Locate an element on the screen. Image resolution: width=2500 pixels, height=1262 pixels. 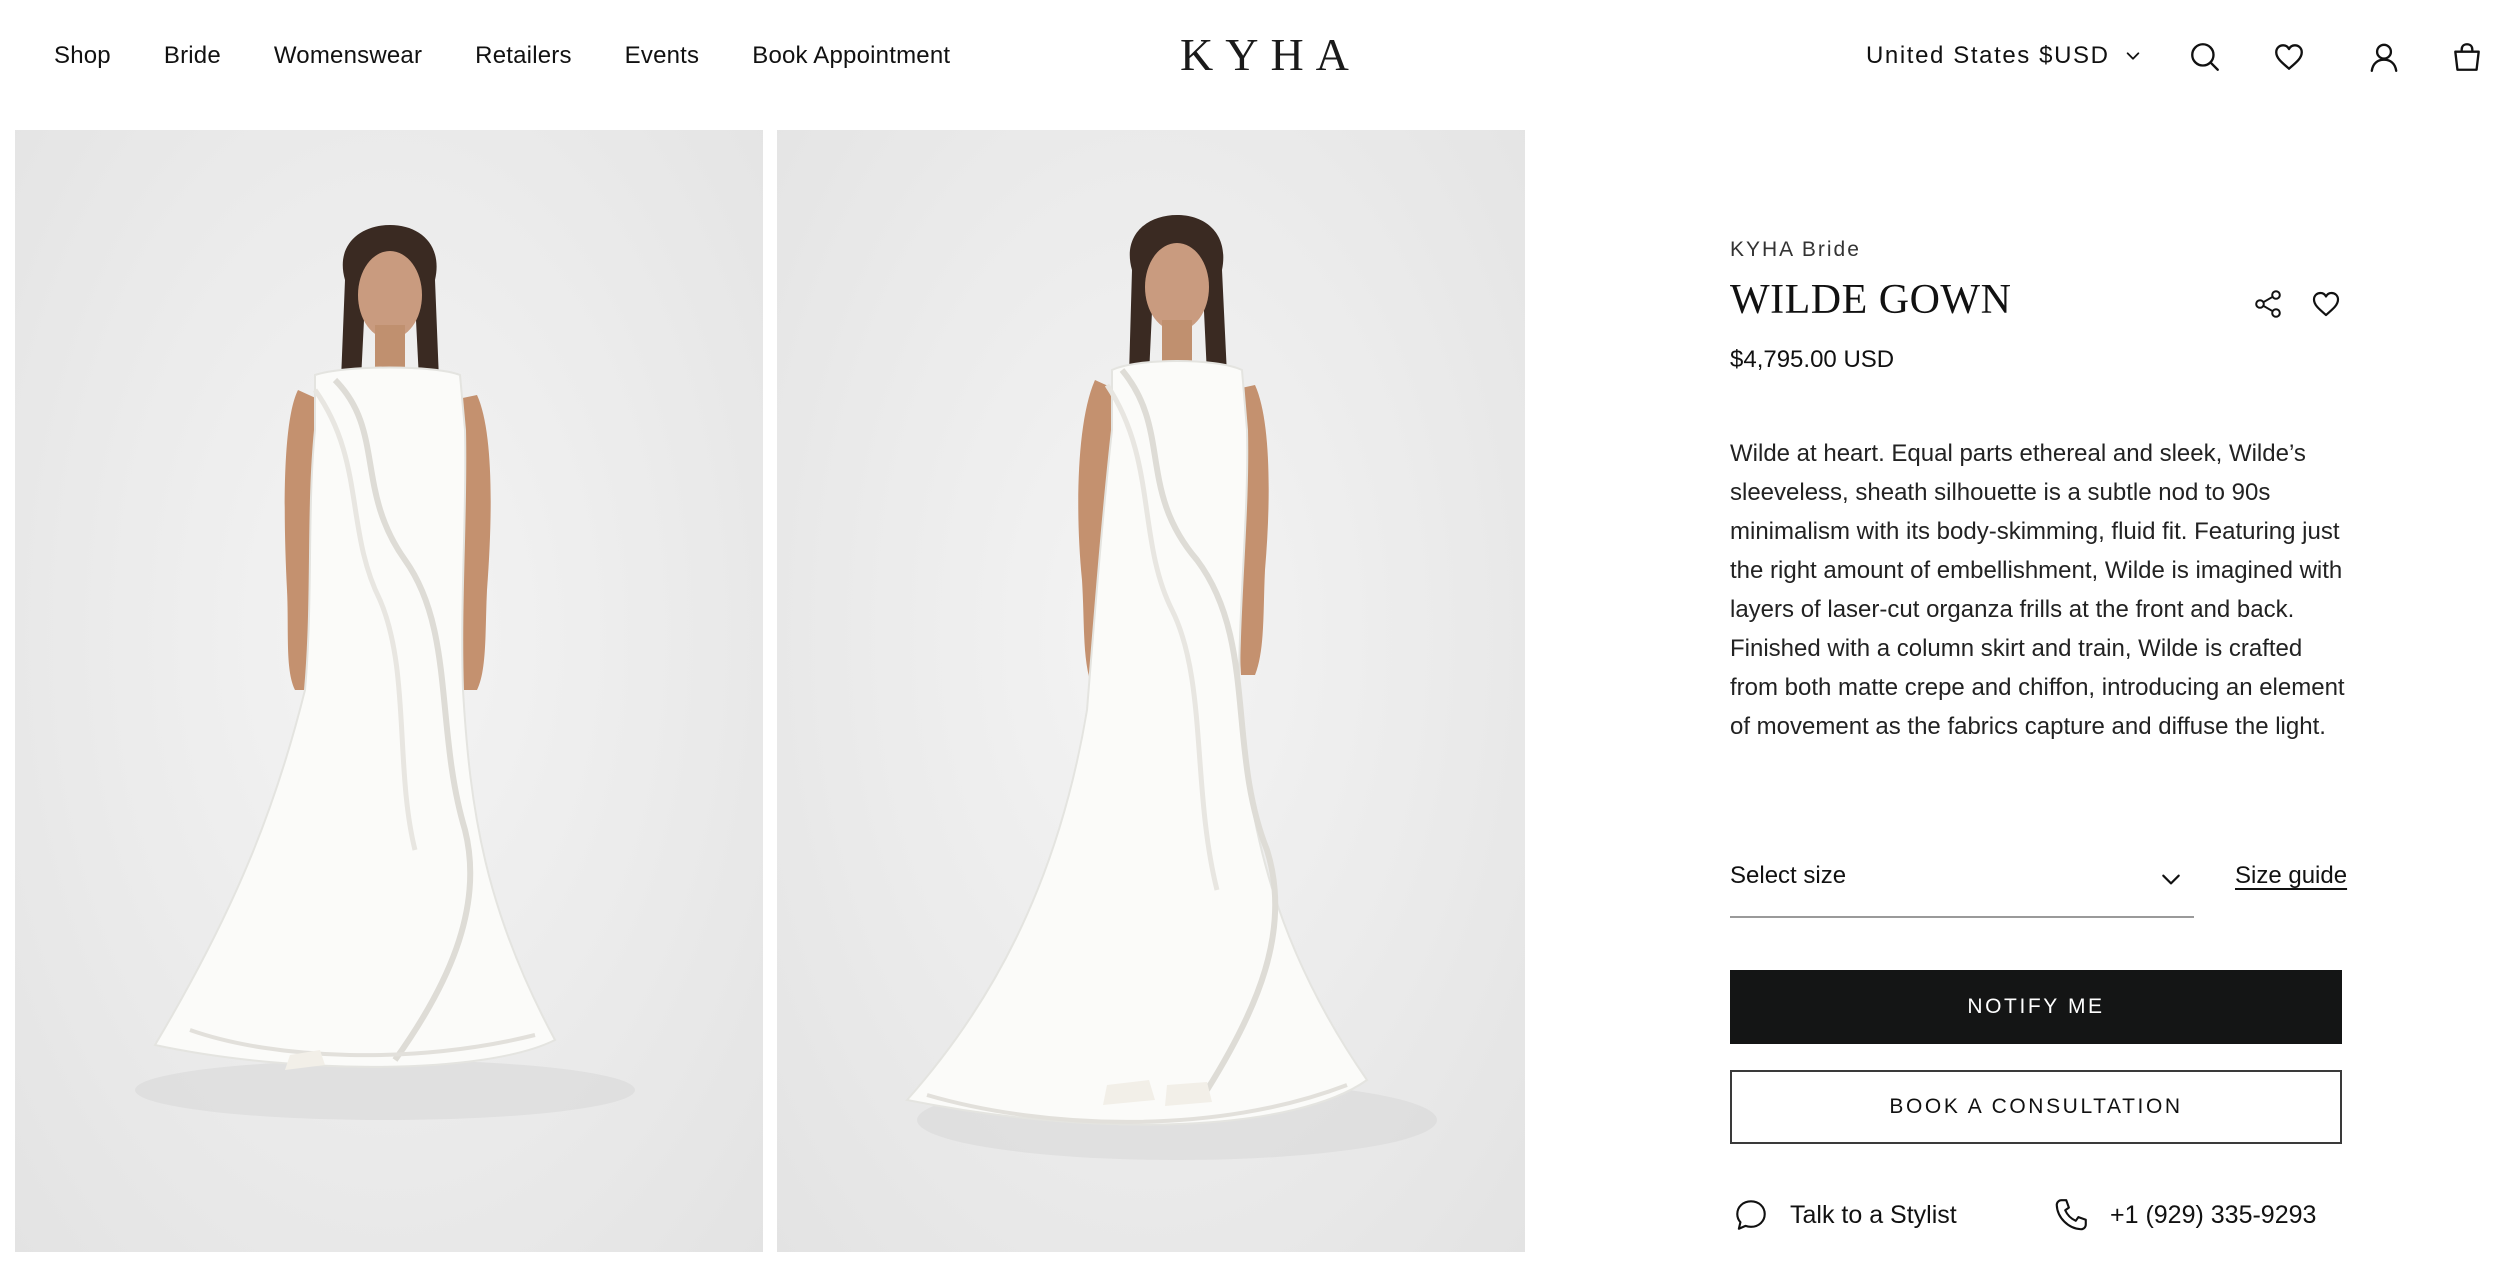
talk-to-stylist-link: Talk to a Stylist is located at coordinates (1844, 1215).